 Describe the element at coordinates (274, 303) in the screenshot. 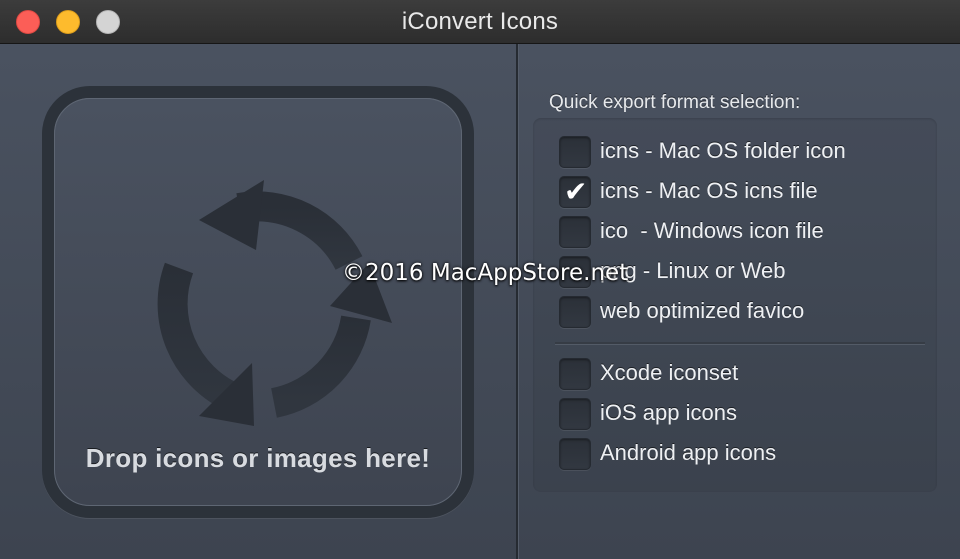

I see `refresh-arrows-icon` at that location.